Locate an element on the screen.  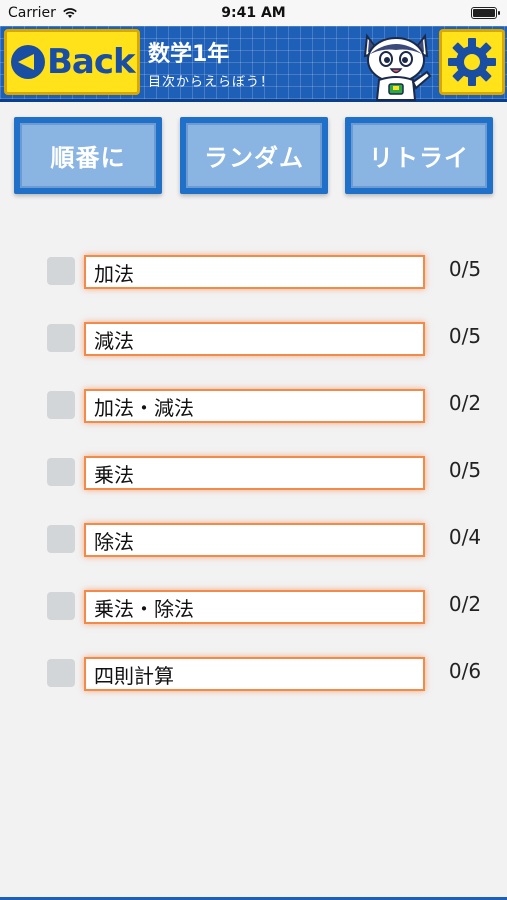
list-item: 減法 0/5 is located at coordinates (253, 340).